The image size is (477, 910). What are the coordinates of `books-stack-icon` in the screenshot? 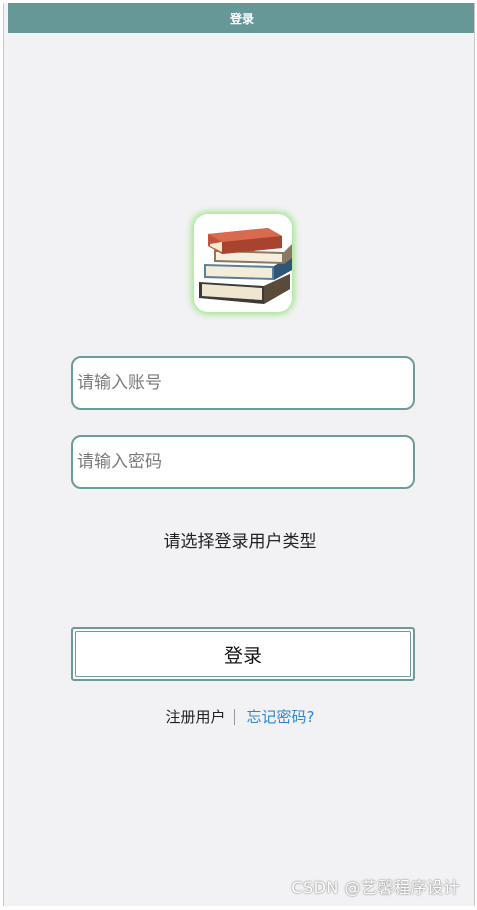 It's located at (243, 263).